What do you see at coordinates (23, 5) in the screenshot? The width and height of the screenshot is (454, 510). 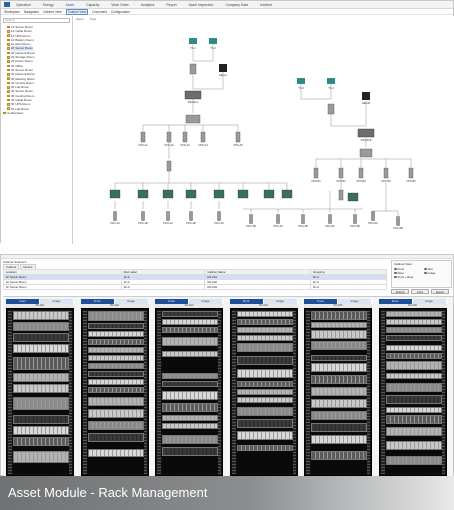 I see `menu-item-operation: Operation` at bounding box center [23, 5].